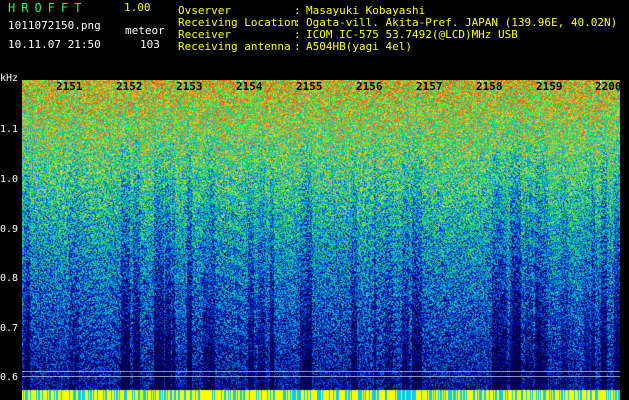 The height and width of the screenshot is (400, 629). What do you see at coordinates (9, 377) in the screenshot?
I see `freq-tick-label: 0.6` at bounding box center [9, 377].